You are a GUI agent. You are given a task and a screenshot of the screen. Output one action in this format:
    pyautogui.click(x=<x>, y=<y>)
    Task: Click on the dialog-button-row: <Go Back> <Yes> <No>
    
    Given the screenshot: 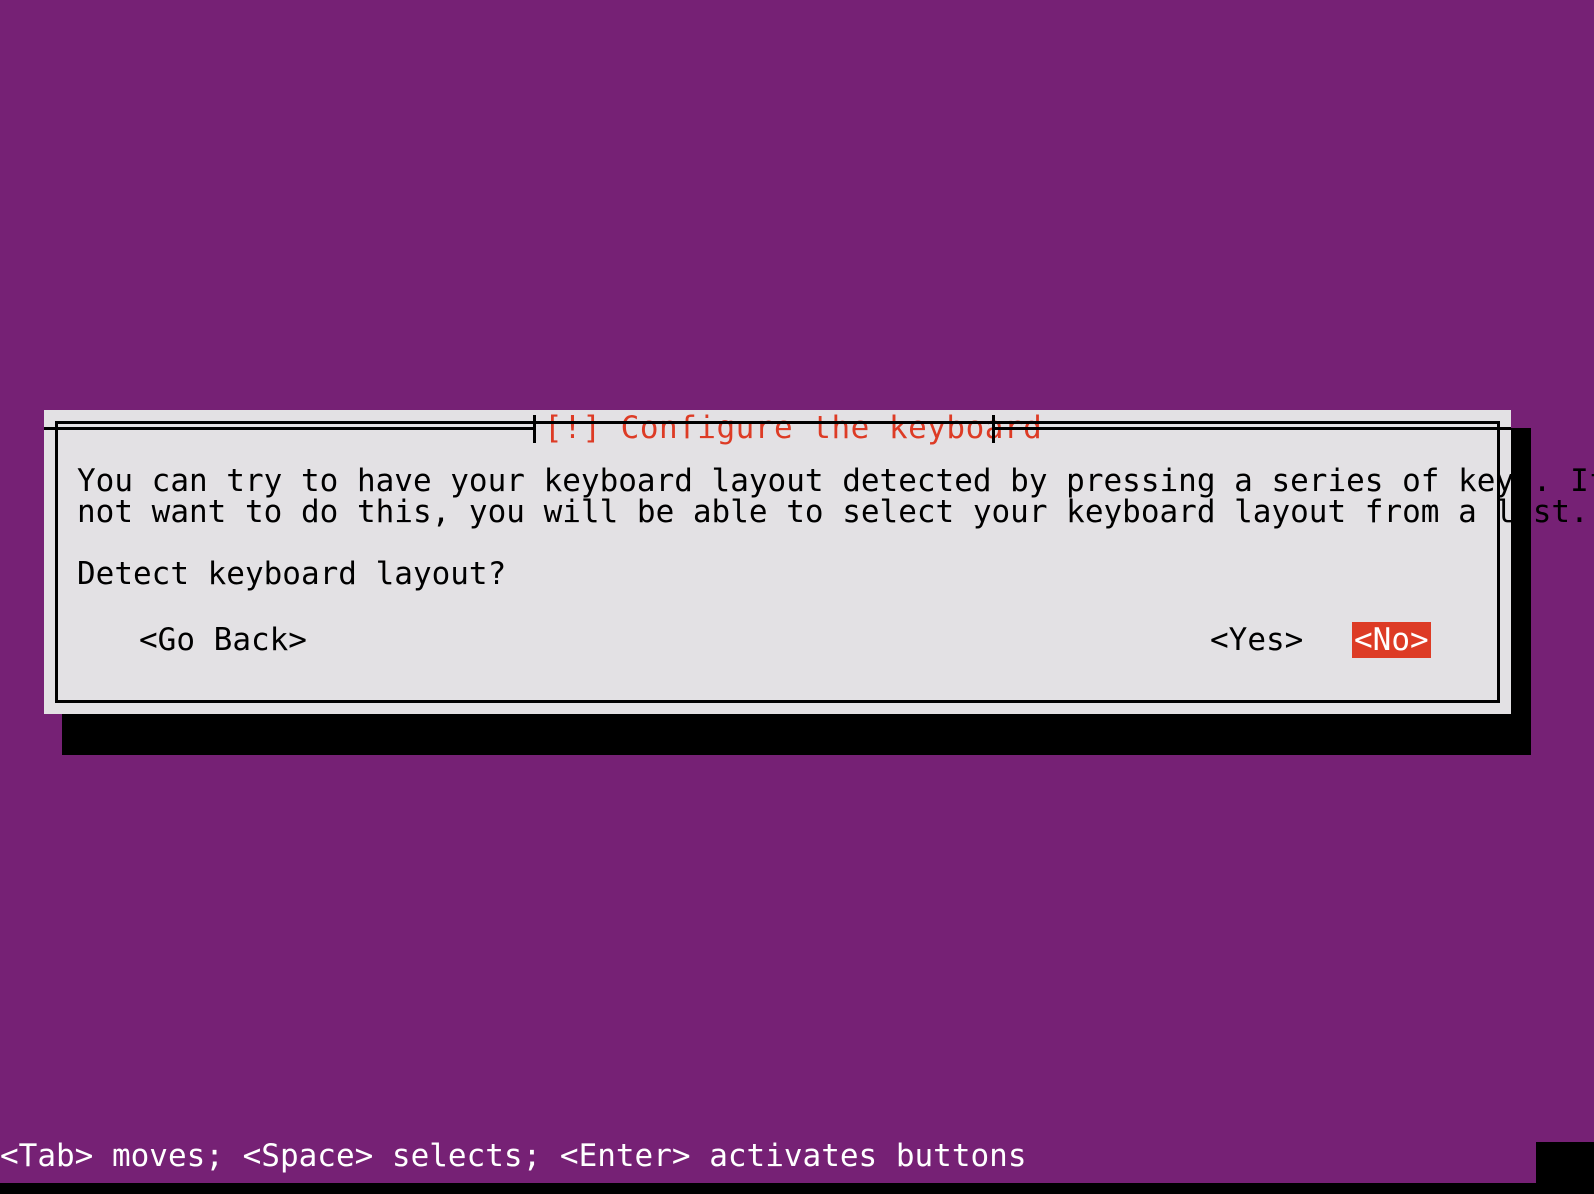 What is the action you would take?
    pyautogui.click(x=782, y=640)
    